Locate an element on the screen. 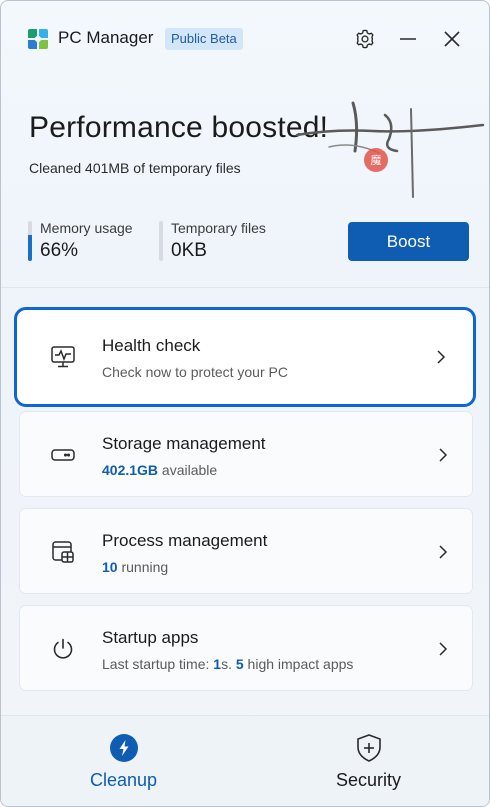 This screenshot has width=490, height=807. storage-drive-icon is located at coordinates (63, 455).